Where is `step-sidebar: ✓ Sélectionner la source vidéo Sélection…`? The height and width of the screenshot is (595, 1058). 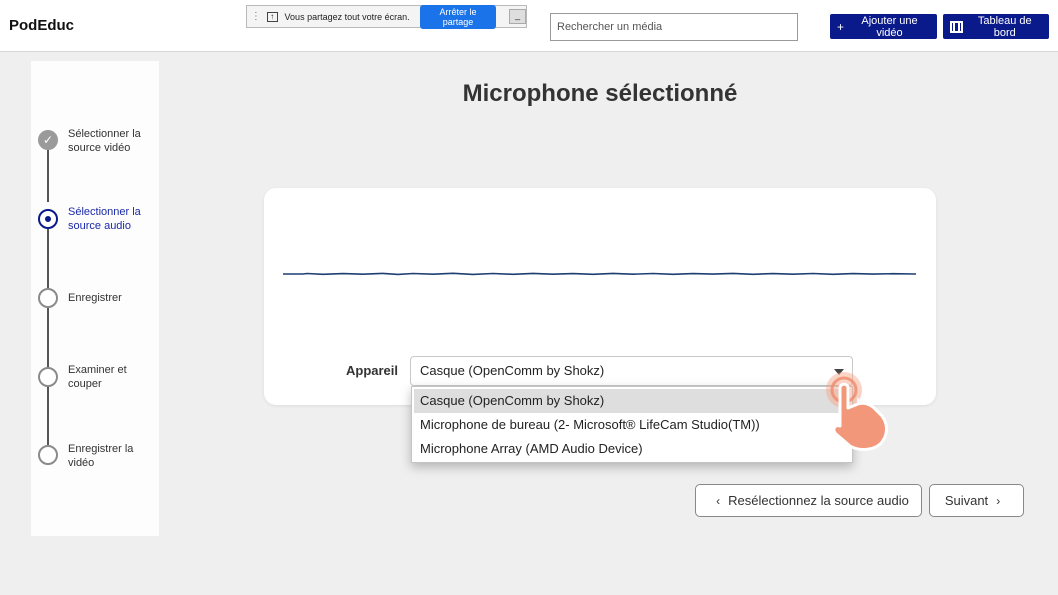 step-sidebar: ✓ Sélectionner la source vidéo Sélection… is located at coordinates (95, 298).